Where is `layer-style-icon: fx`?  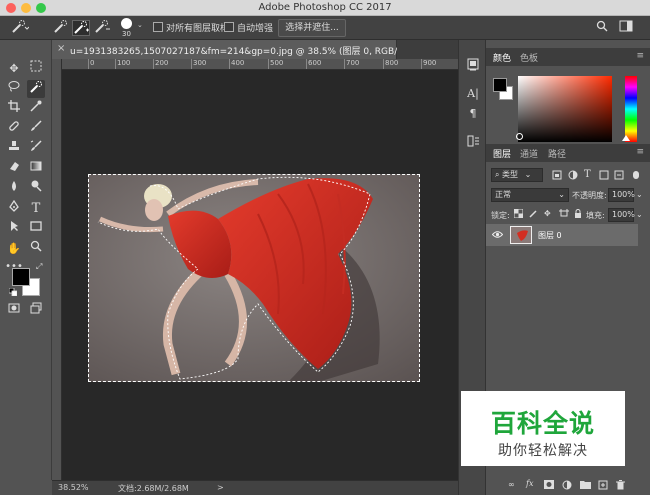 layer-style-icon: fx is located at coordinates (529, 483).